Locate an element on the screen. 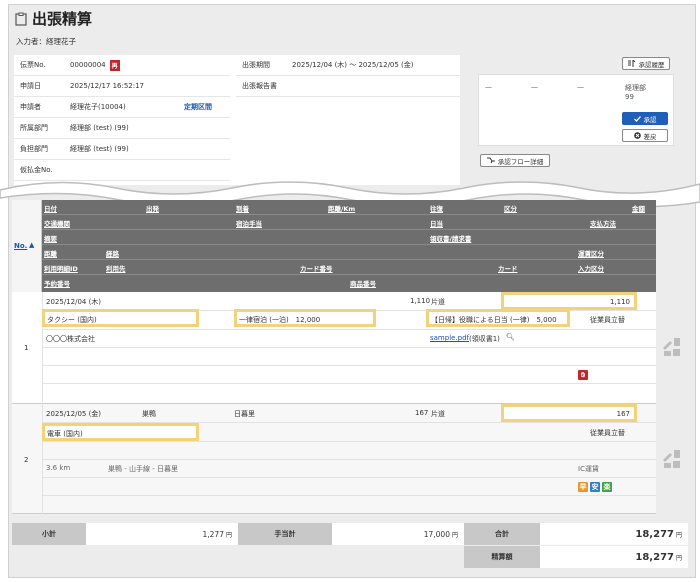 This screenshot has height=582, width=700. applicant-label: 申請者 is located at coordinates (30, 107).